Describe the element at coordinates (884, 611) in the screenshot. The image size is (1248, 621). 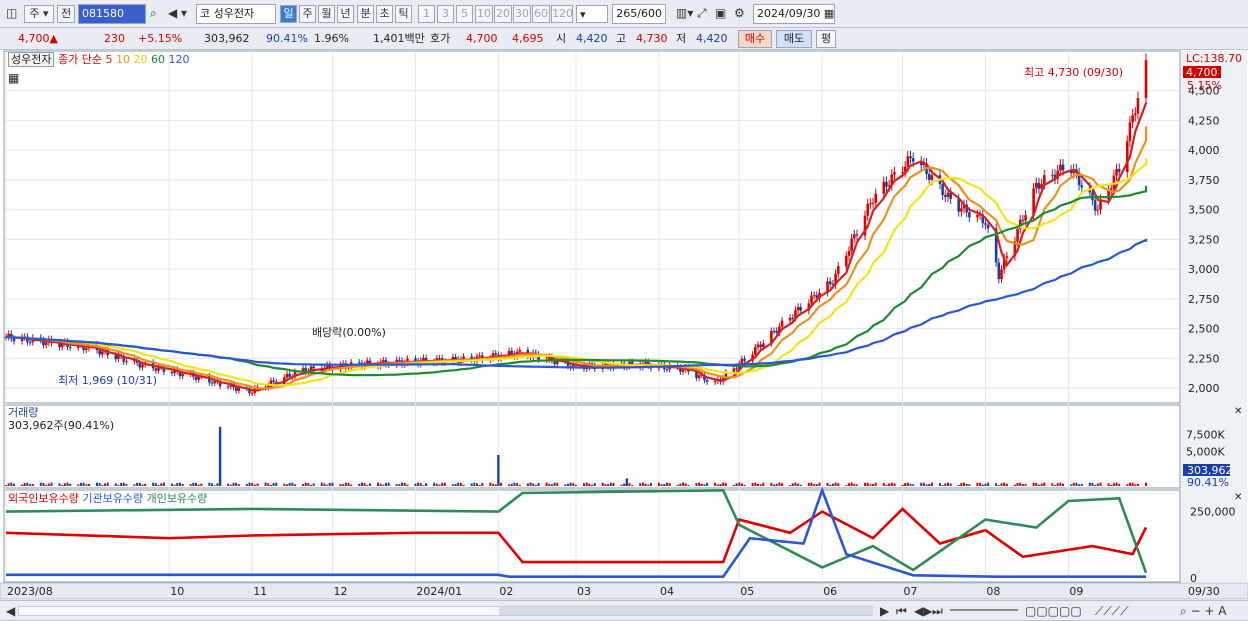
I see `scroll-right-icon: ▶` at that location.